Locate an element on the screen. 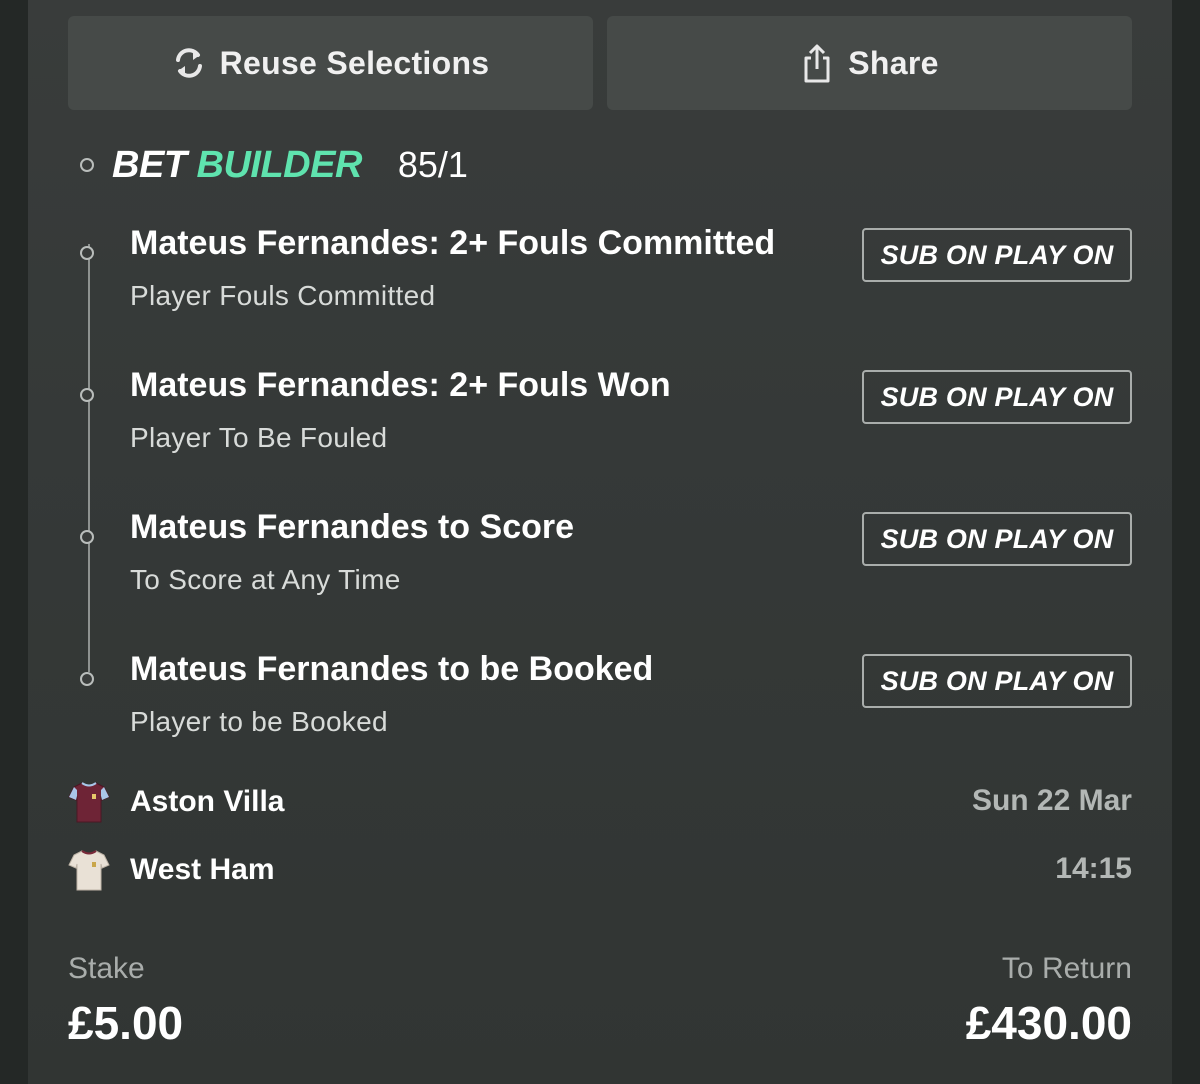  leg-title: Mateus Fernandes to Score is located at coordinates (352, 527).